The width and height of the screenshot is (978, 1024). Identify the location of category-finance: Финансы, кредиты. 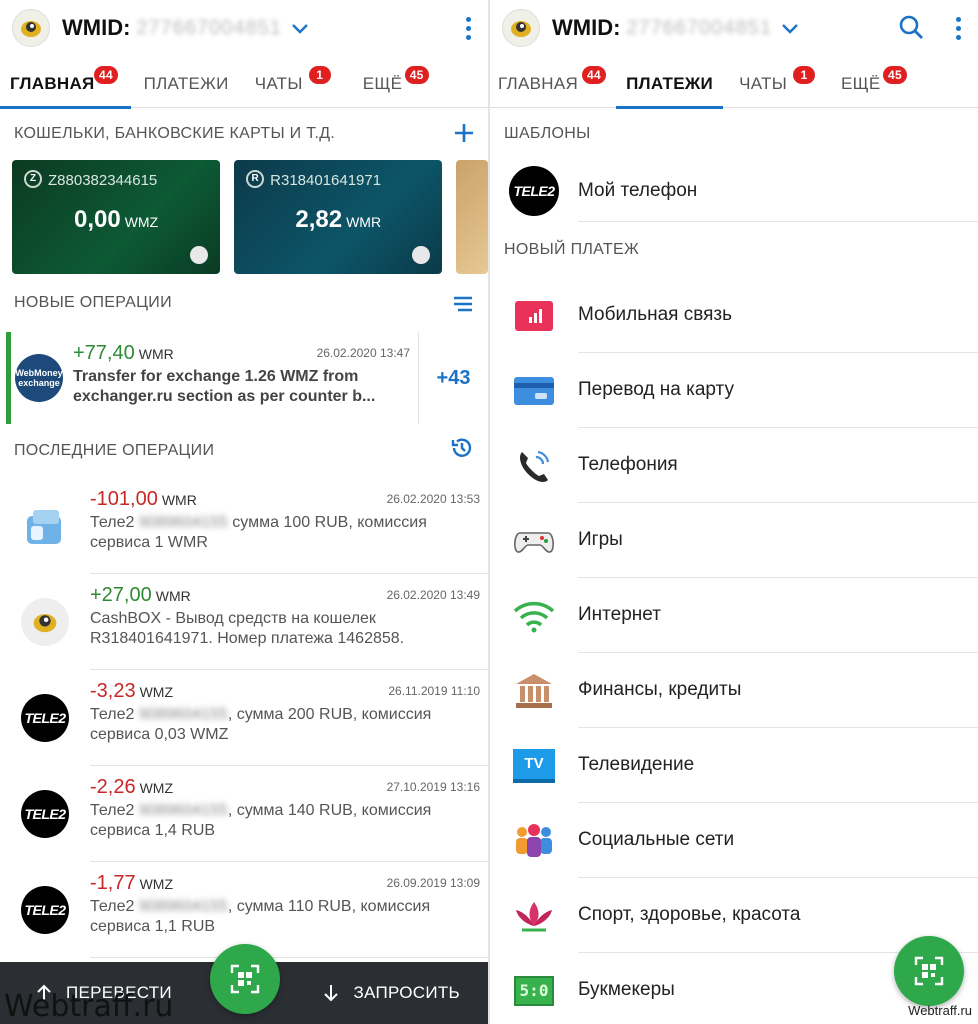
(734, 690).